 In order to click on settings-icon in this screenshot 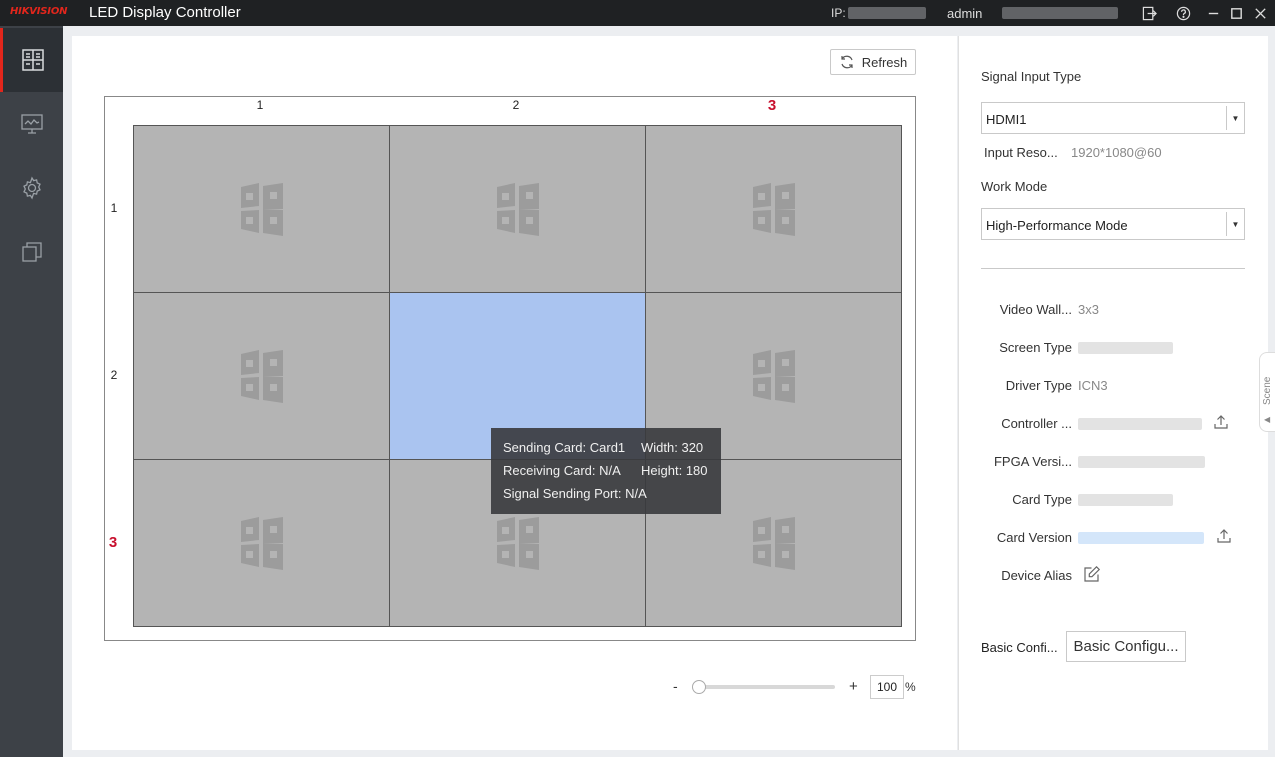, I will do `click(31, 188)`.